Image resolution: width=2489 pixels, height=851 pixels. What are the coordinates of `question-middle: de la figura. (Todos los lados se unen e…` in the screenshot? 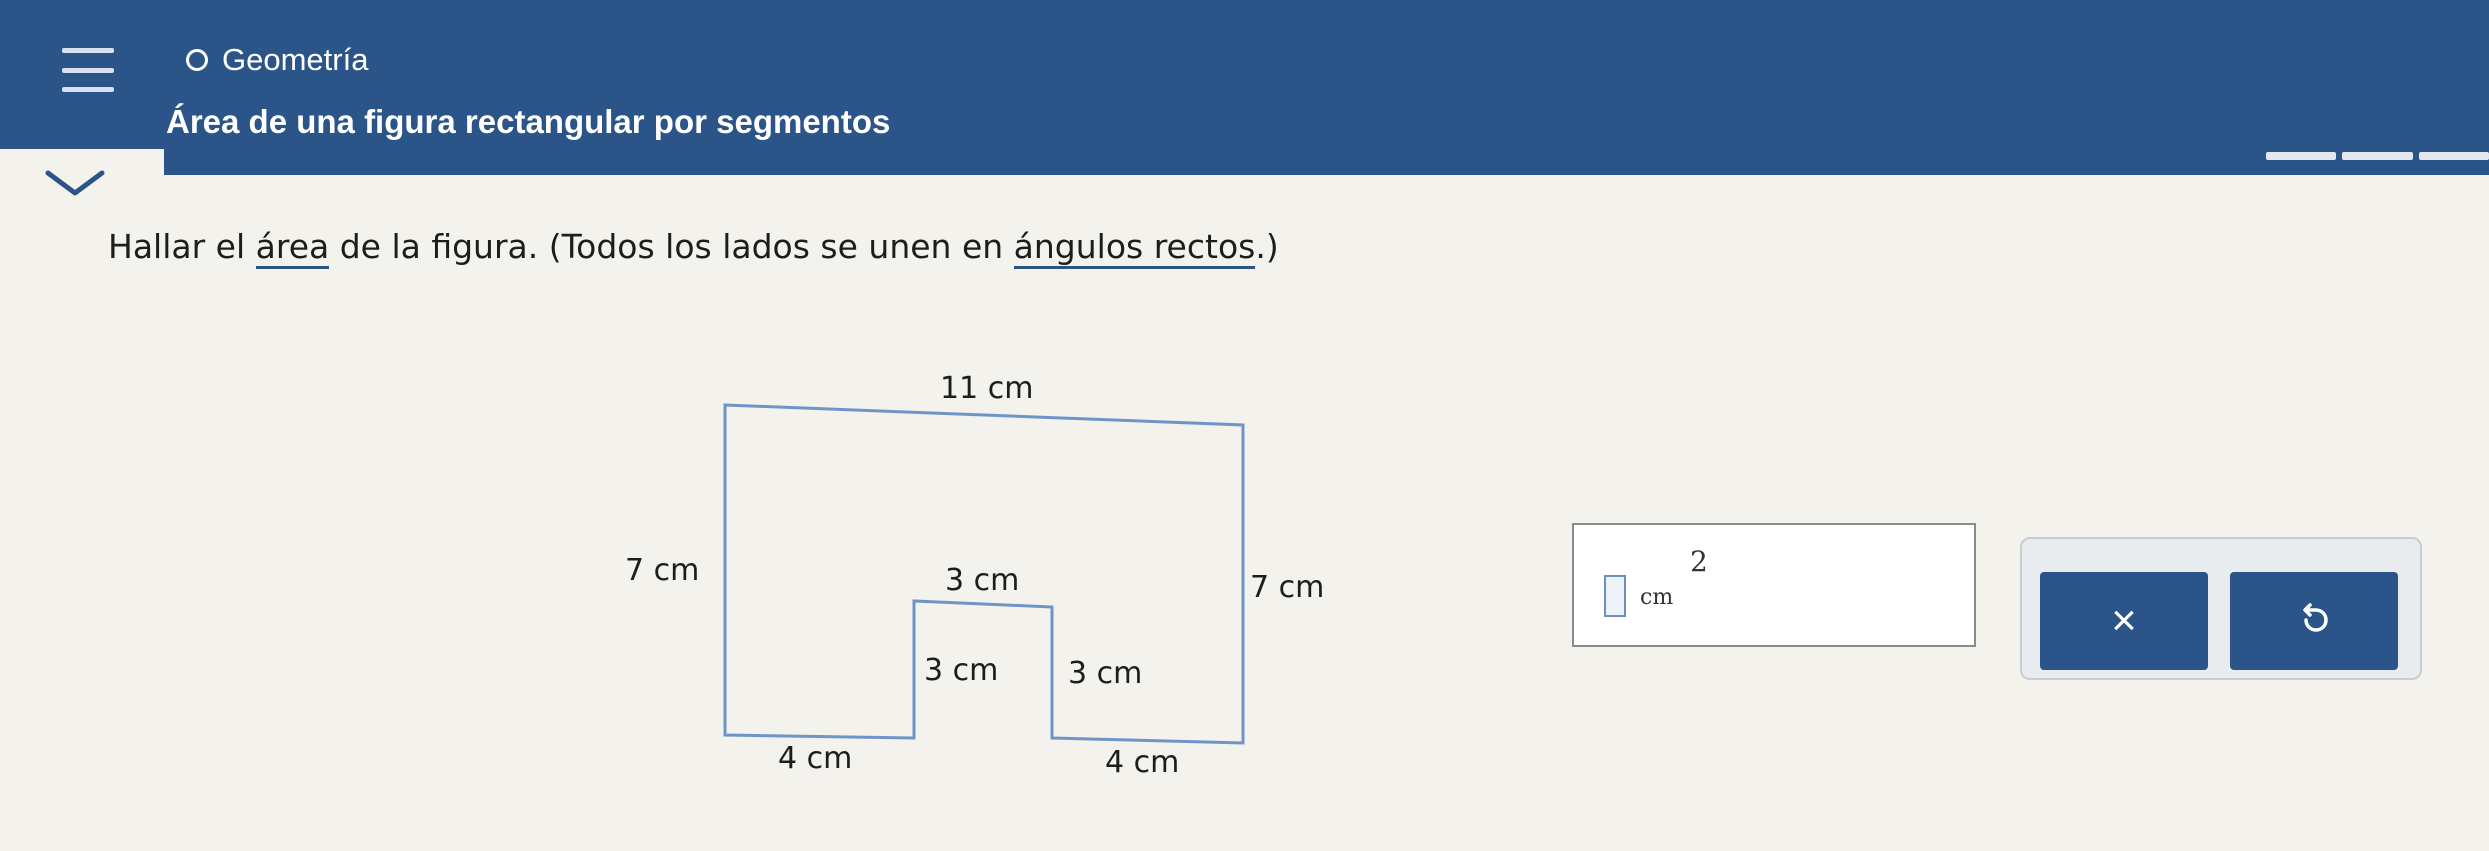 It's located at (671, 246).